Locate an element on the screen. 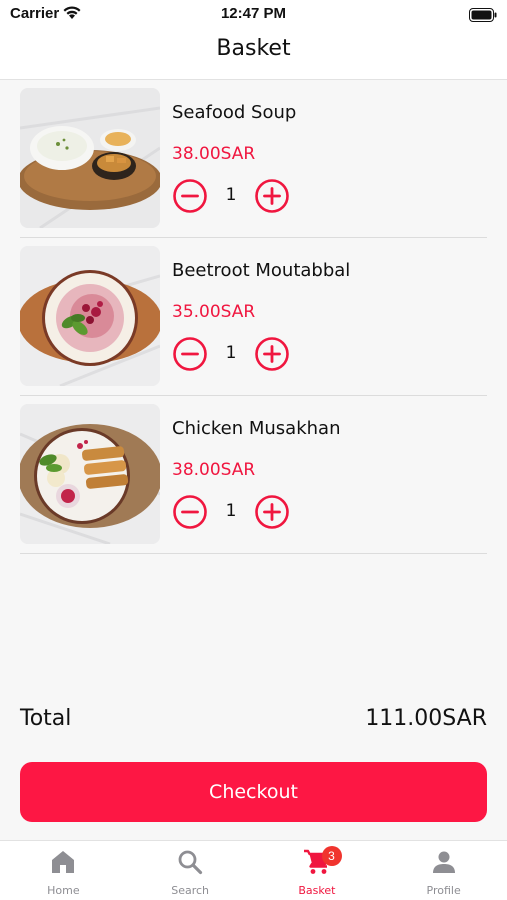 The height and width of the screenshot is (900, 507). battery-icon is located at coordinates (483, 16).